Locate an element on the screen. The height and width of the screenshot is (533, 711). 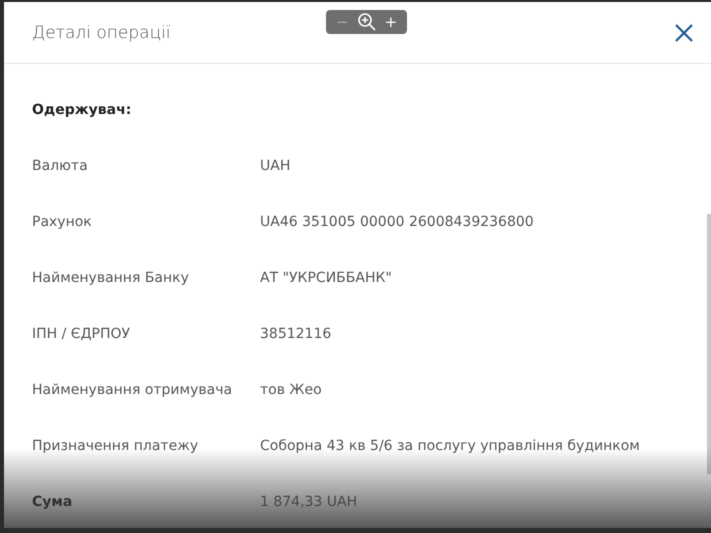
field-label: Найменування отримувача is located at coordinates (133, 390).